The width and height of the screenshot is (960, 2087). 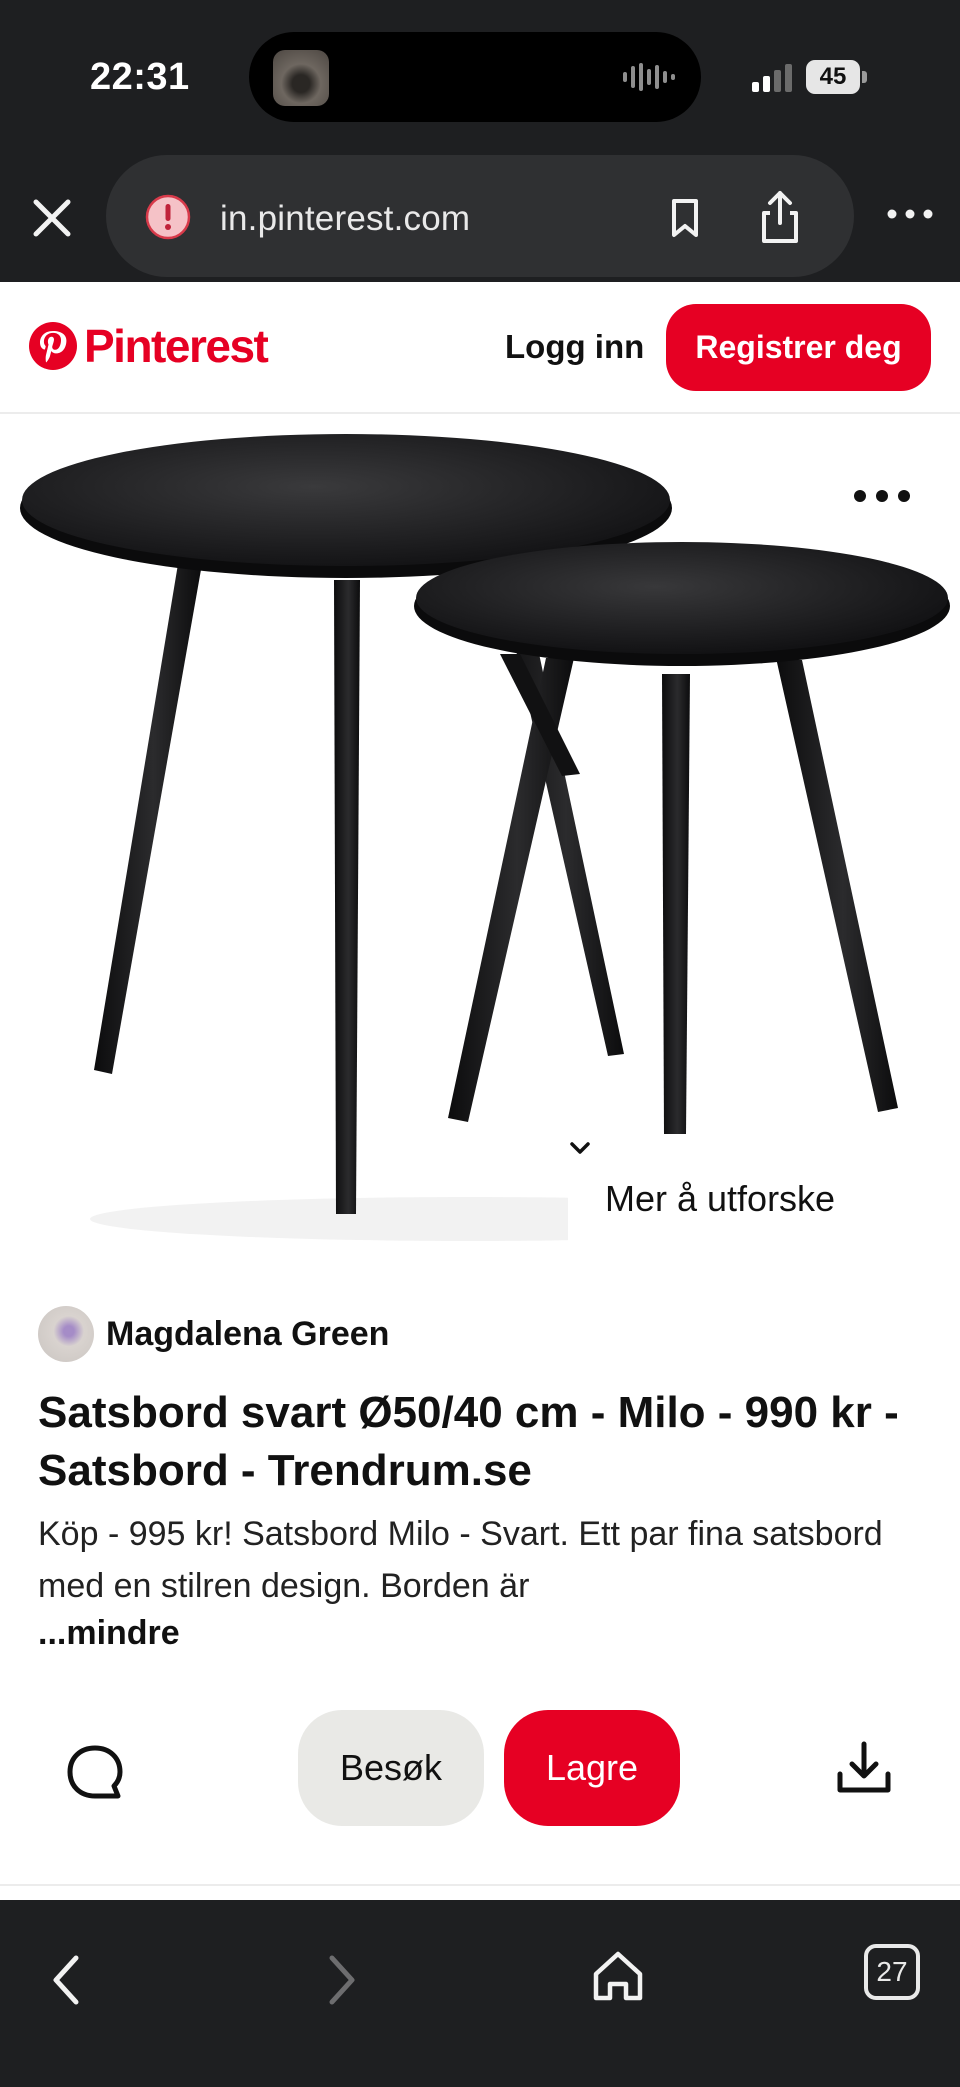 What do you see at coordinates (391, 1768) in the screenshot?
I see `visit-button: Besøk` at bounding box center [391, 1768].